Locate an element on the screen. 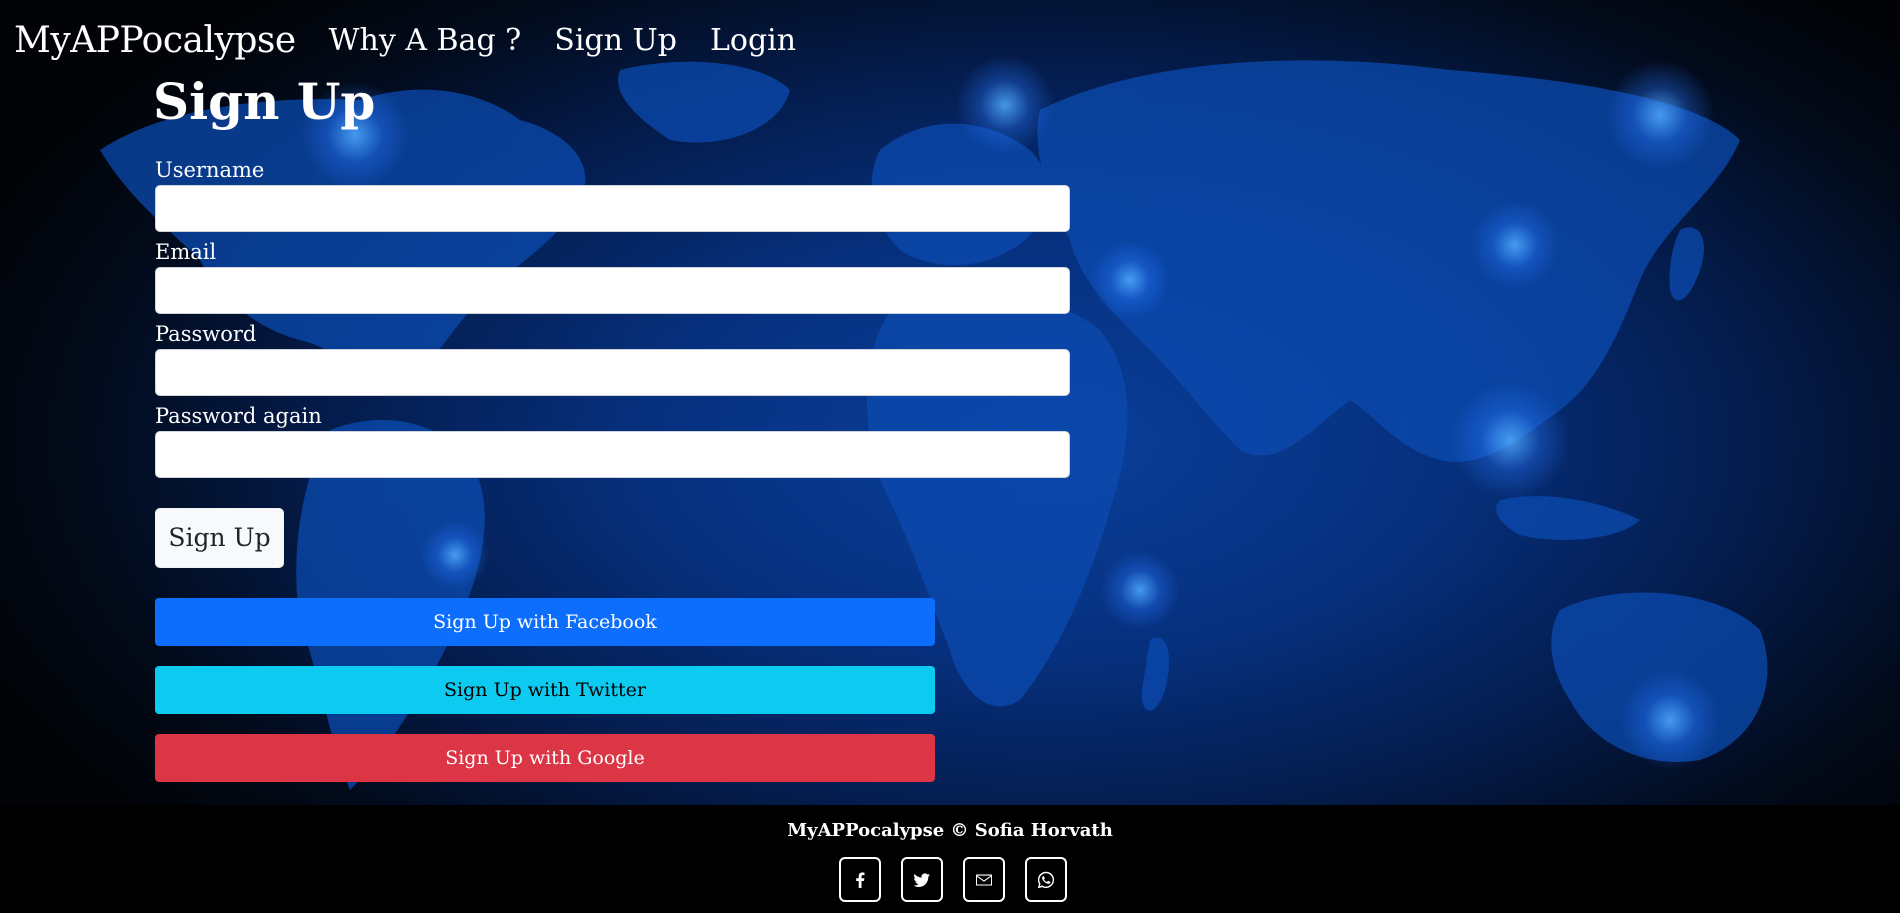  sign-up-google-button: Sign Up with Google is located at coordinates (545, 758).